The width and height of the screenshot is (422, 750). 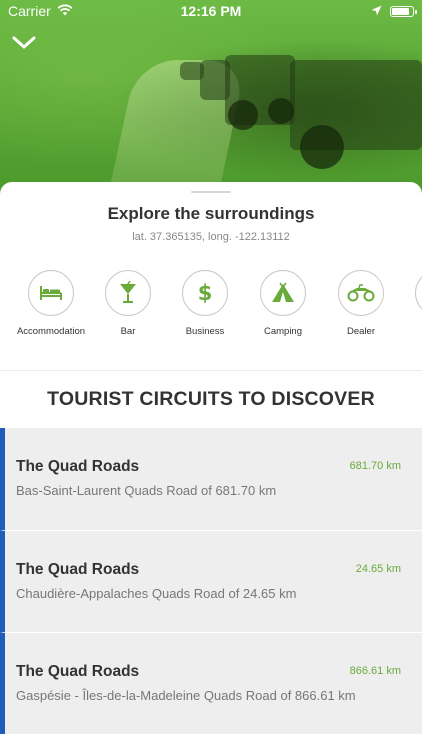 I want to click on battery-icon, so click(x=403, y=11).